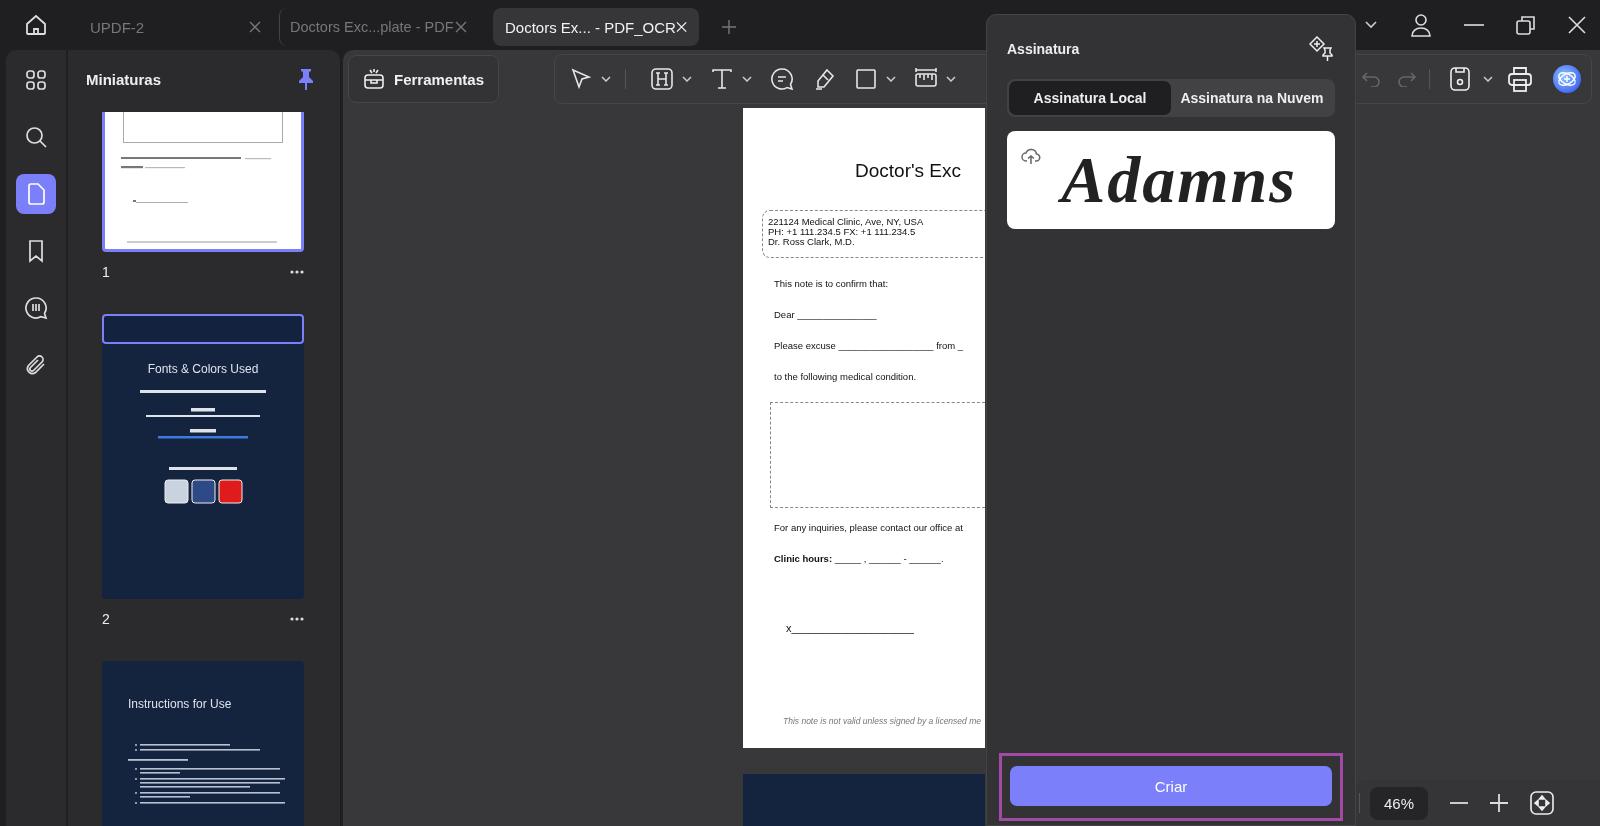  What do you see at coordinates (909, 171) in the screenshot?
I see `document-title: Doctor's Exc` at bounding box center [909, 171].